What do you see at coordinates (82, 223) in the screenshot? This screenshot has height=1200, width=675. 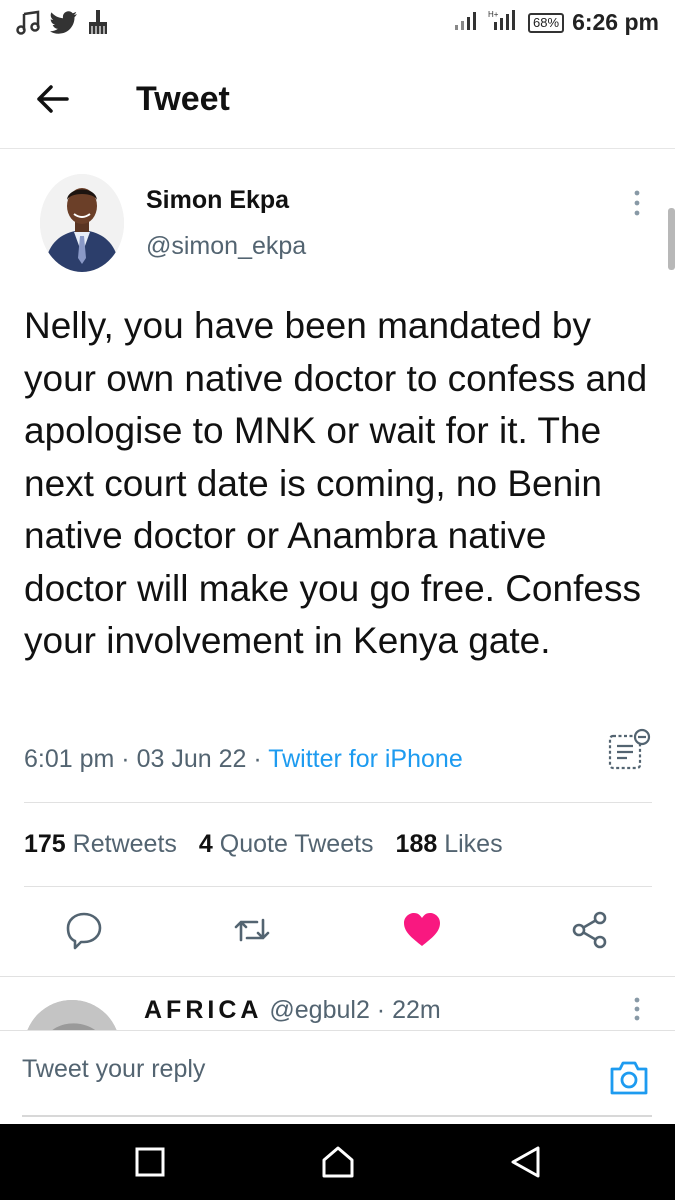 I see `avatar` at bounding box center [82, 223].